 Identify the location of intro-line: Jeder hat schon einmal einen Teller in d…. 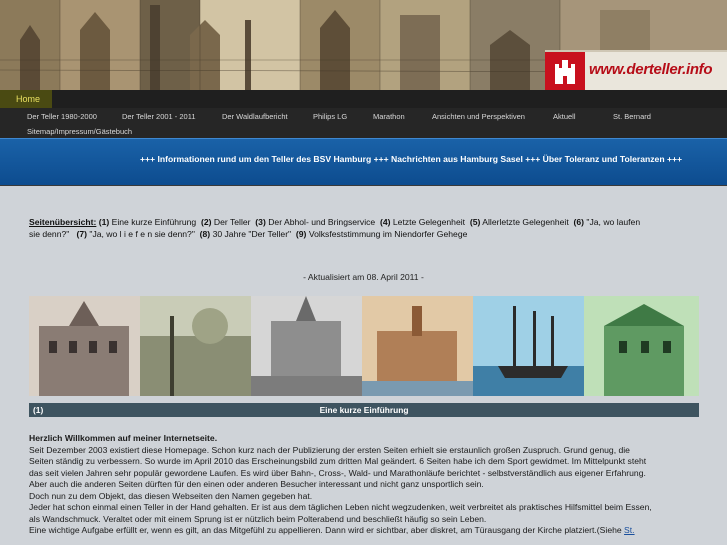
(340, 507).